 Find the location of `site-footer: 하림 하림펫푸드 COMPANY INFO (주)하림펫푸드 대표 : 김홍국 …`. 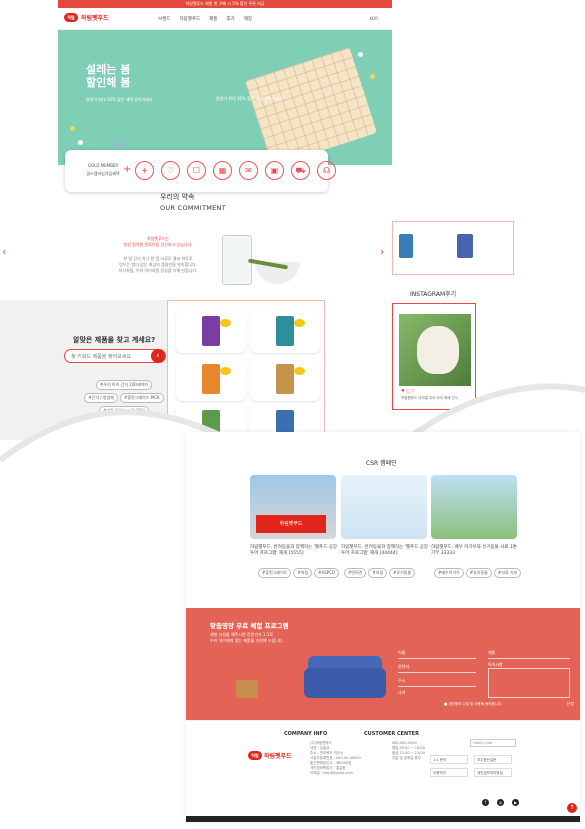

site-footer: 하림 하림펫푸드 COMPANY INFO (주)하림펫푸드 대표 : 김홍국 … is located at coordinates (383, 768).